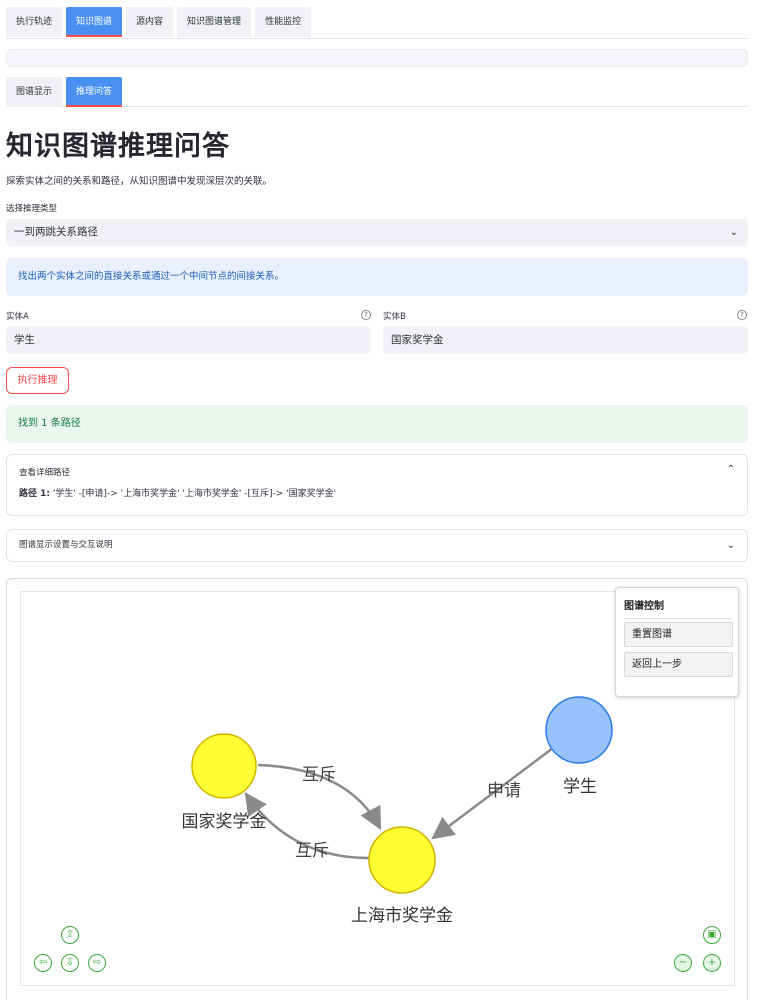 The image size is (778, 1000). Describe the element at coordinates (312, 851) in the screenshot. I see `edge-label-exclusive-2: 互斥` at that location.